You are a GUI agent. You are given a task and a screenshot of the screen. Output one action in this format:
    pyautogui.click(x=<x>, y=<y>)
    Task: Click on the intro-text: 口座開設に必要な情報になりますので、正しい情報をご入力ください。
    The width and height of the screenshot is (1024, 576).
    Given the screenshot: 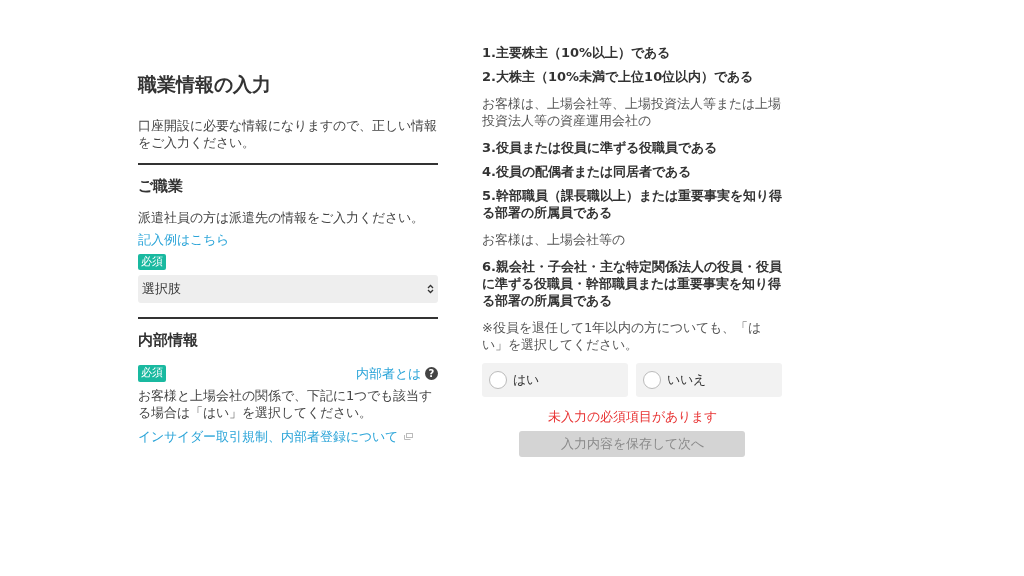 What is the action you would take?
    pyautogui.click(x=288, y=133)
    